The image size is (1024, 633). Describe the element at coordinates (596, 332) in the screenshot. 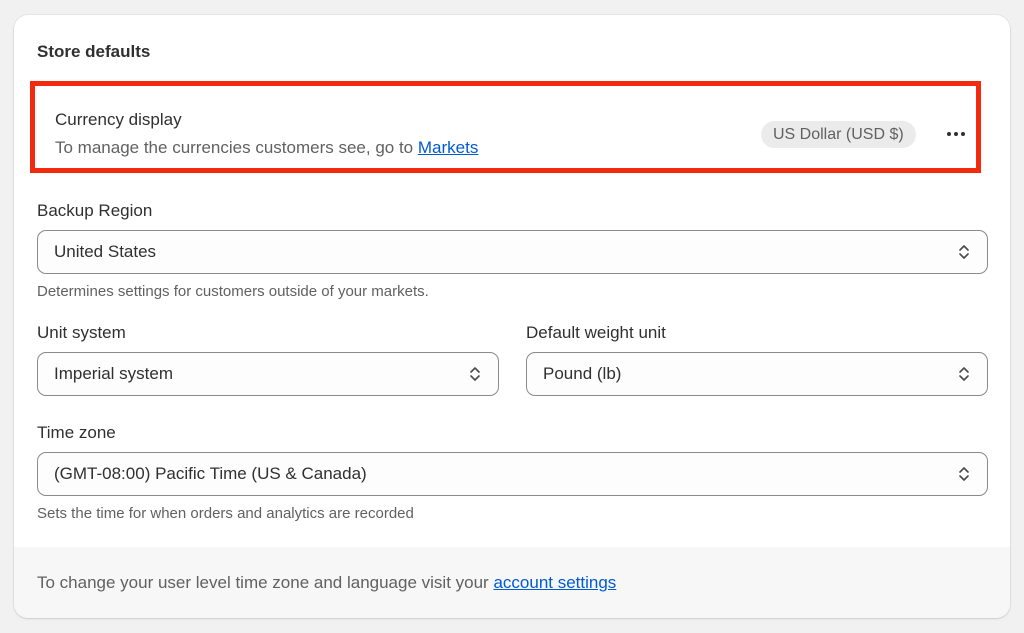

I see `weight-unit-label: Default weight unit` at that location.